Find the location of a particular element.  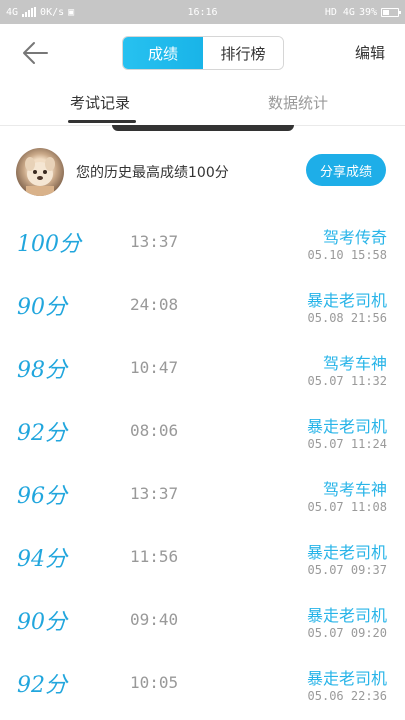

record-duration: 09:40 is located at coordinates (154, 619).